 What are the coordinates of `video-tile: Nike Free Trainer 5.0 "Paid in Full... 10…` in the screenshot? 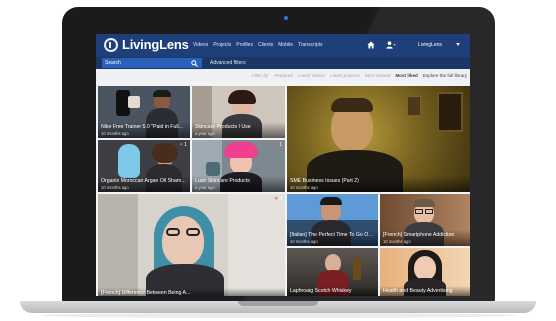 It's located at (144, 112).